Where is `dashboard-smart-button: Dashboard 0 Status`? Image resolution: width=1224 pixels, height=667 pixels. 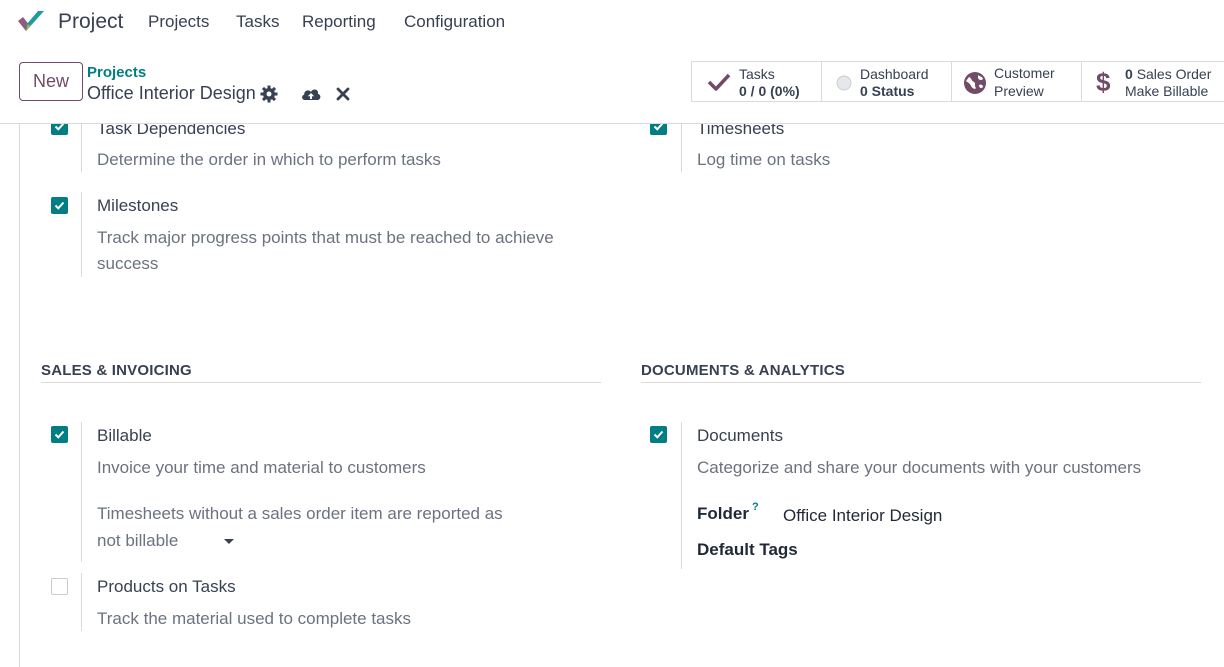 dashboard-smart-button: Dashboard 0 Status is located at coordinates (886, 81).